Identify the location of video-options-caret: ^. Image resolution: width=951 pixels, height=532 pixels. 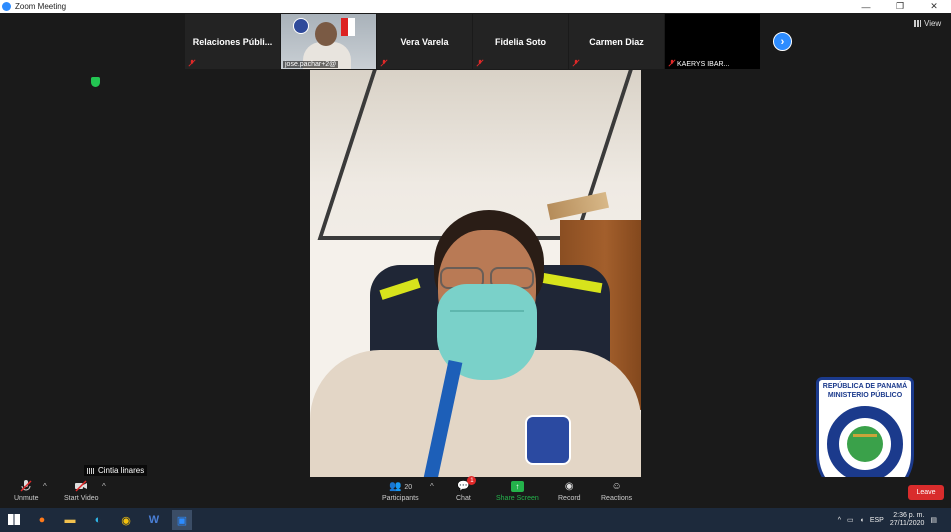
(104, 486).